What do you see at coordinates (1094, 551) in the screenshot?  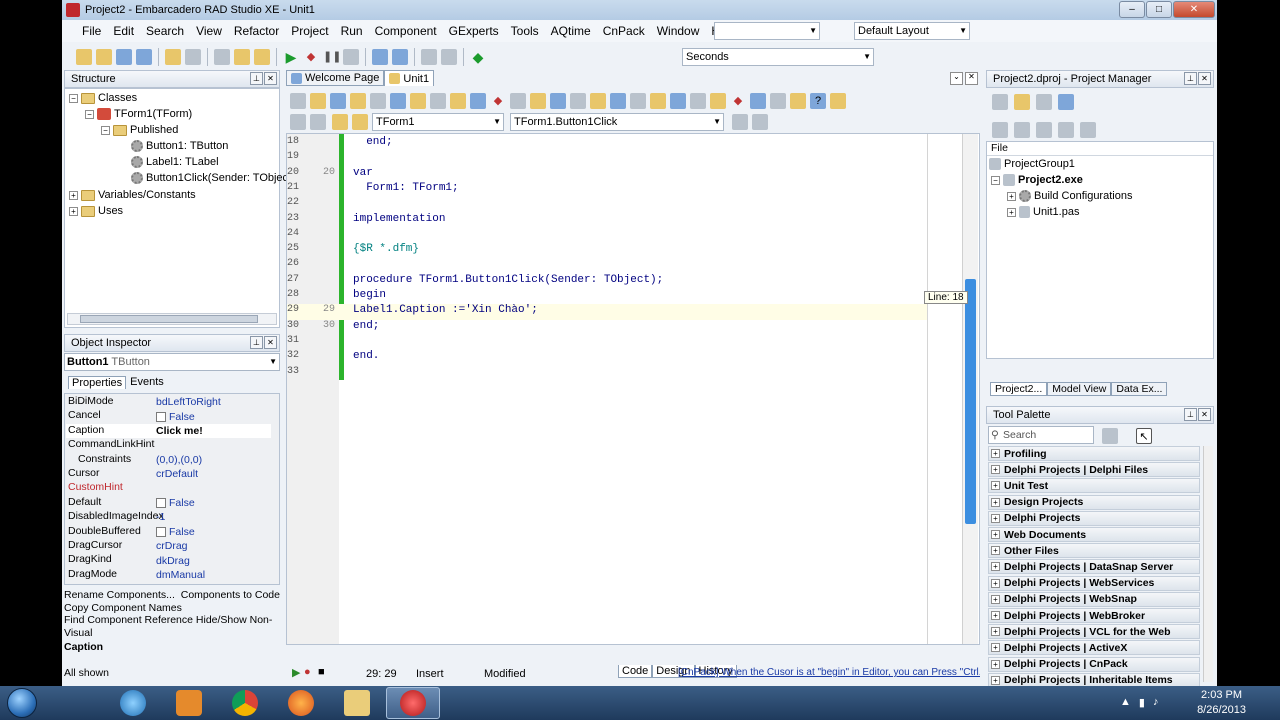 I see `palette-category: + Other Files` at bounding box center [1094, 551].